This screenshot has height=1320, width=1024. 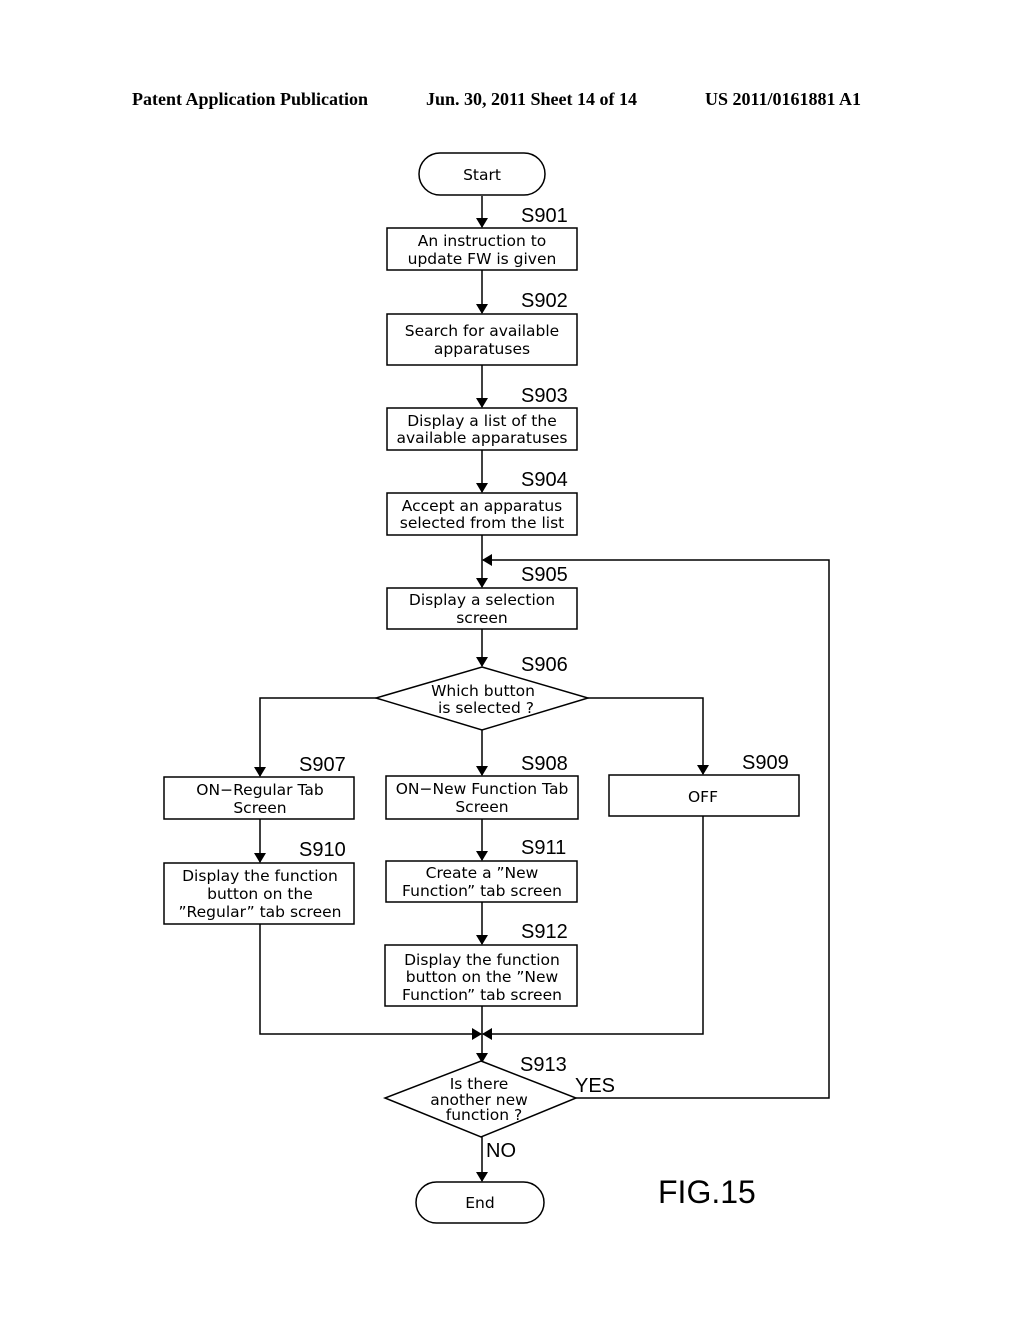 I want to click on end-terminal: End, so click(x=480, y=1202).